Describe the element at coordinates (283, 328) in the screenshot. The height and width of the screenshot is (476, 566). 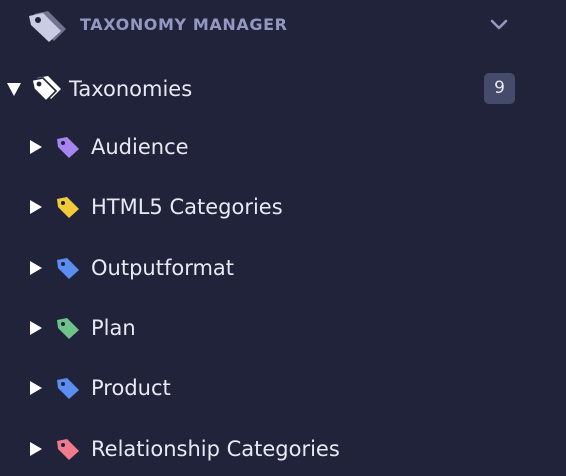
I see `tree-item-plan: Plan` at that location.